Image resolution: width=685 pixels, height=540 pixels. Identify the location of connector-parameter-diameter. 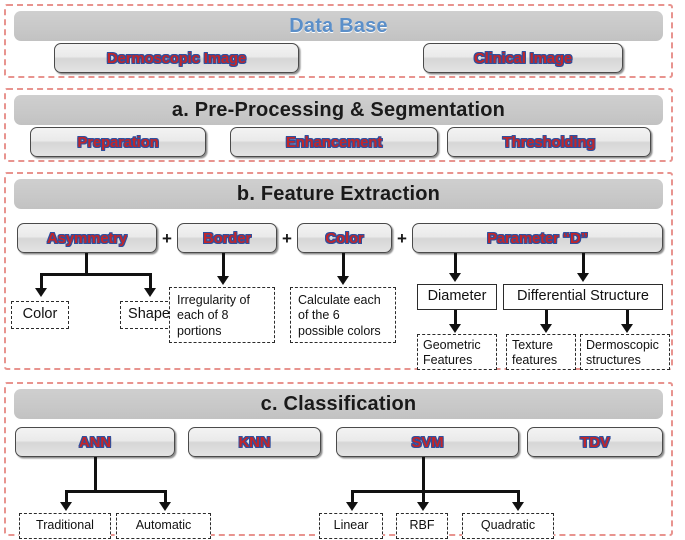
(455, 264).